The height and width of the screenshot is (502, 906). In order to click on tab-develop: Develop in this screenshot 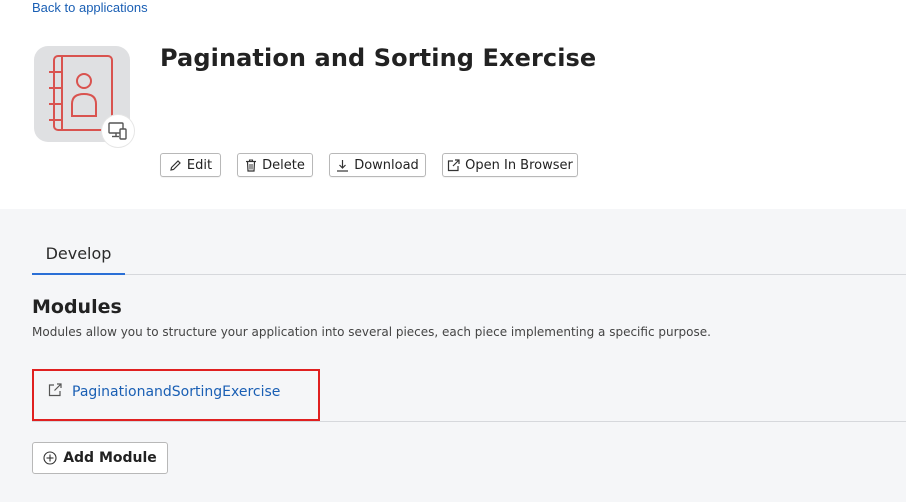, I will do `click(78, 253)`.